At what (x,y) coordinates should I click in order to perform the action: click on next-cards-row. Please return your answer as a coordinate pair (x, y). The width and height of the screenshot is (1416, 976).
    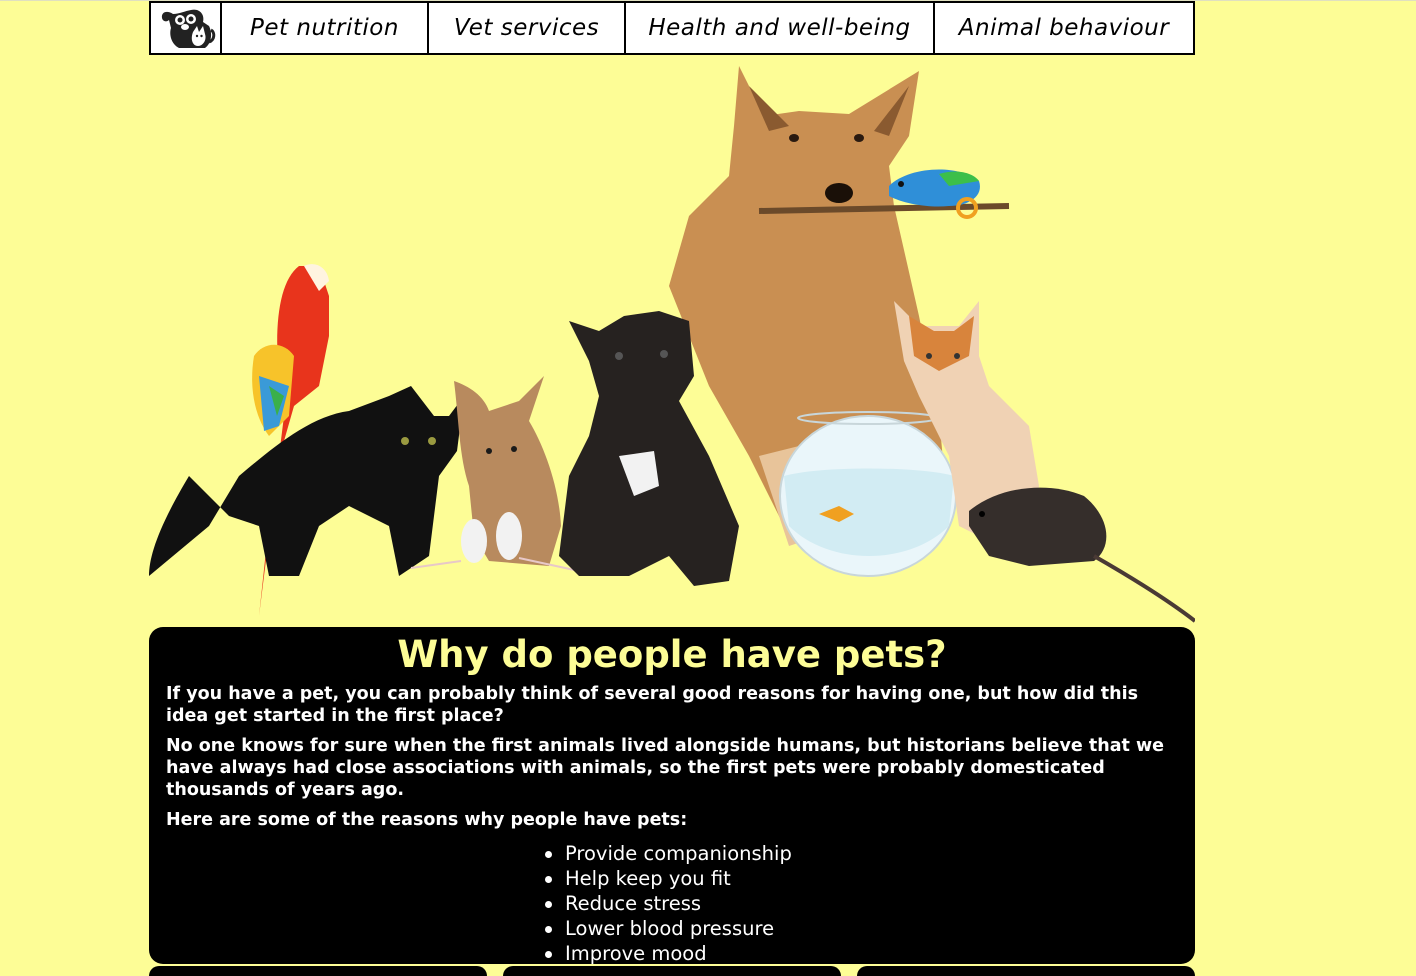
    Looking at the image, I should click on (672, 971).